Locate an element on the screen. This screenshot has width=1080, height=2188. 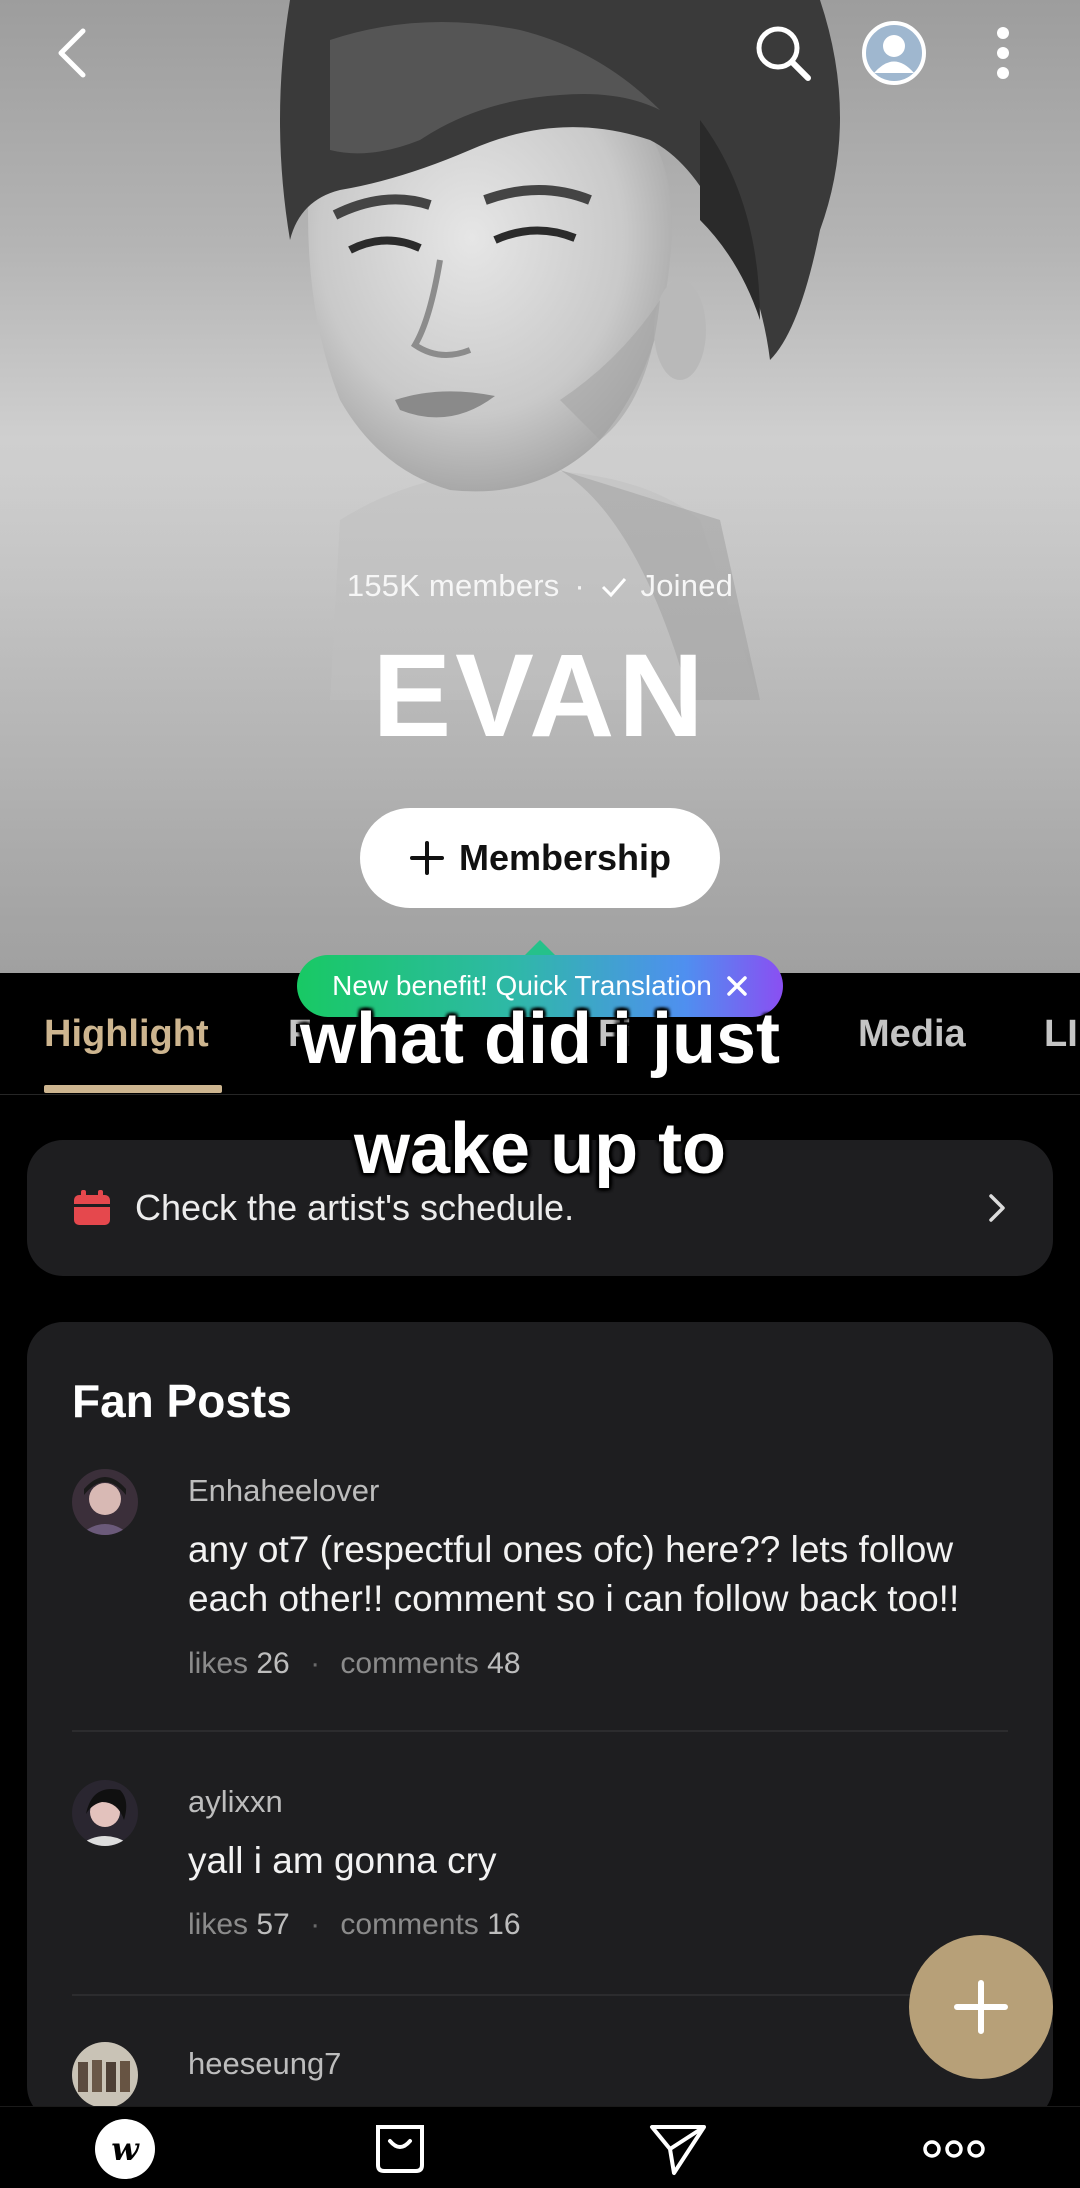
dm-icon is located at coordinates (678, 2149).